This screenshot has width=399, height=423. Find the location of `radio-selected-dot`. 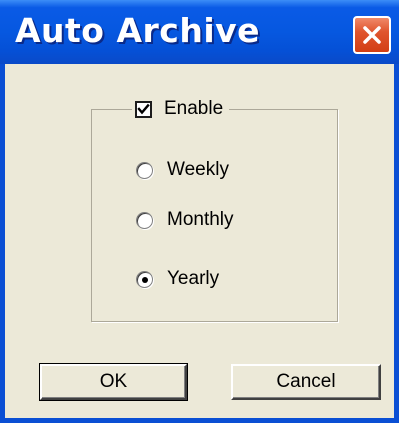

radio-selected-dot is located at coordinates (145, 279).